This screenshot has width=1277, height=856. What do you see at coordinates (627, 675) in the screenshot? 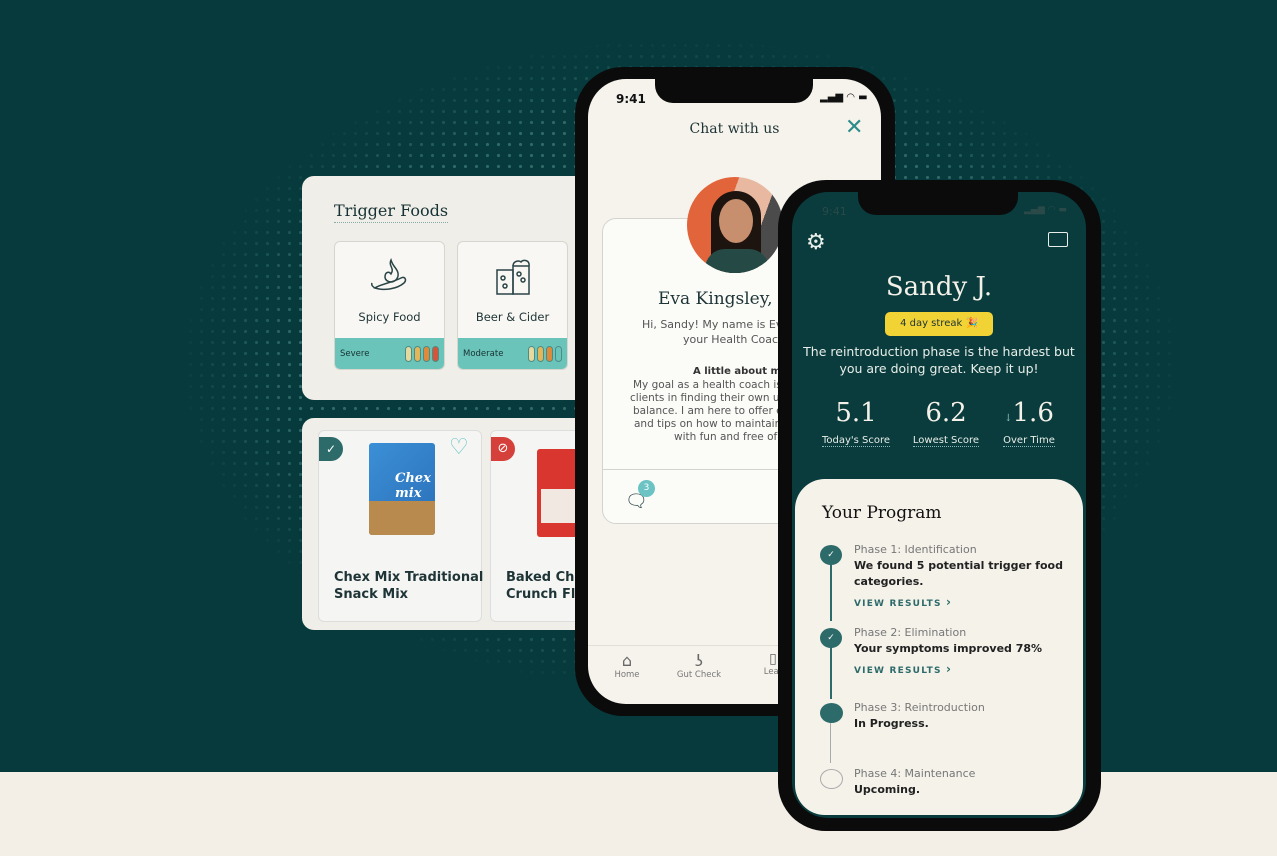
I see `tab-label: Home` at bounding box center [627, 675].